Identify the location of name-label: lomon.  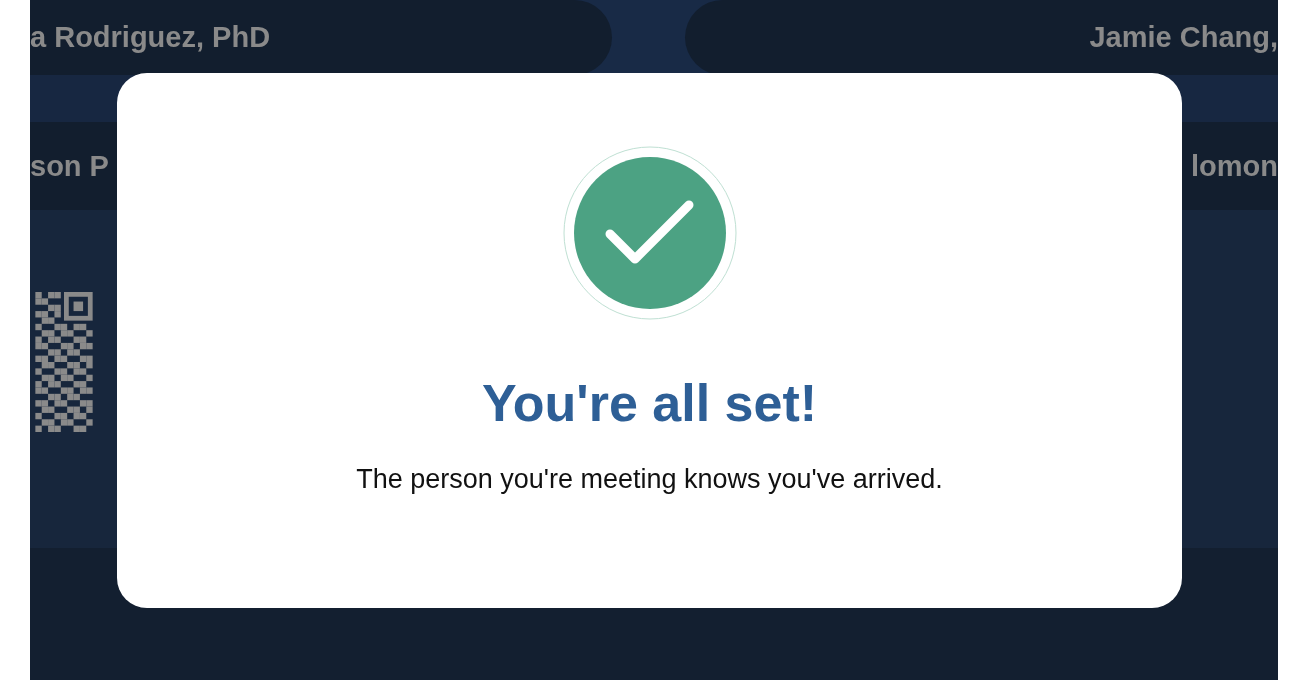
(1234, 166).